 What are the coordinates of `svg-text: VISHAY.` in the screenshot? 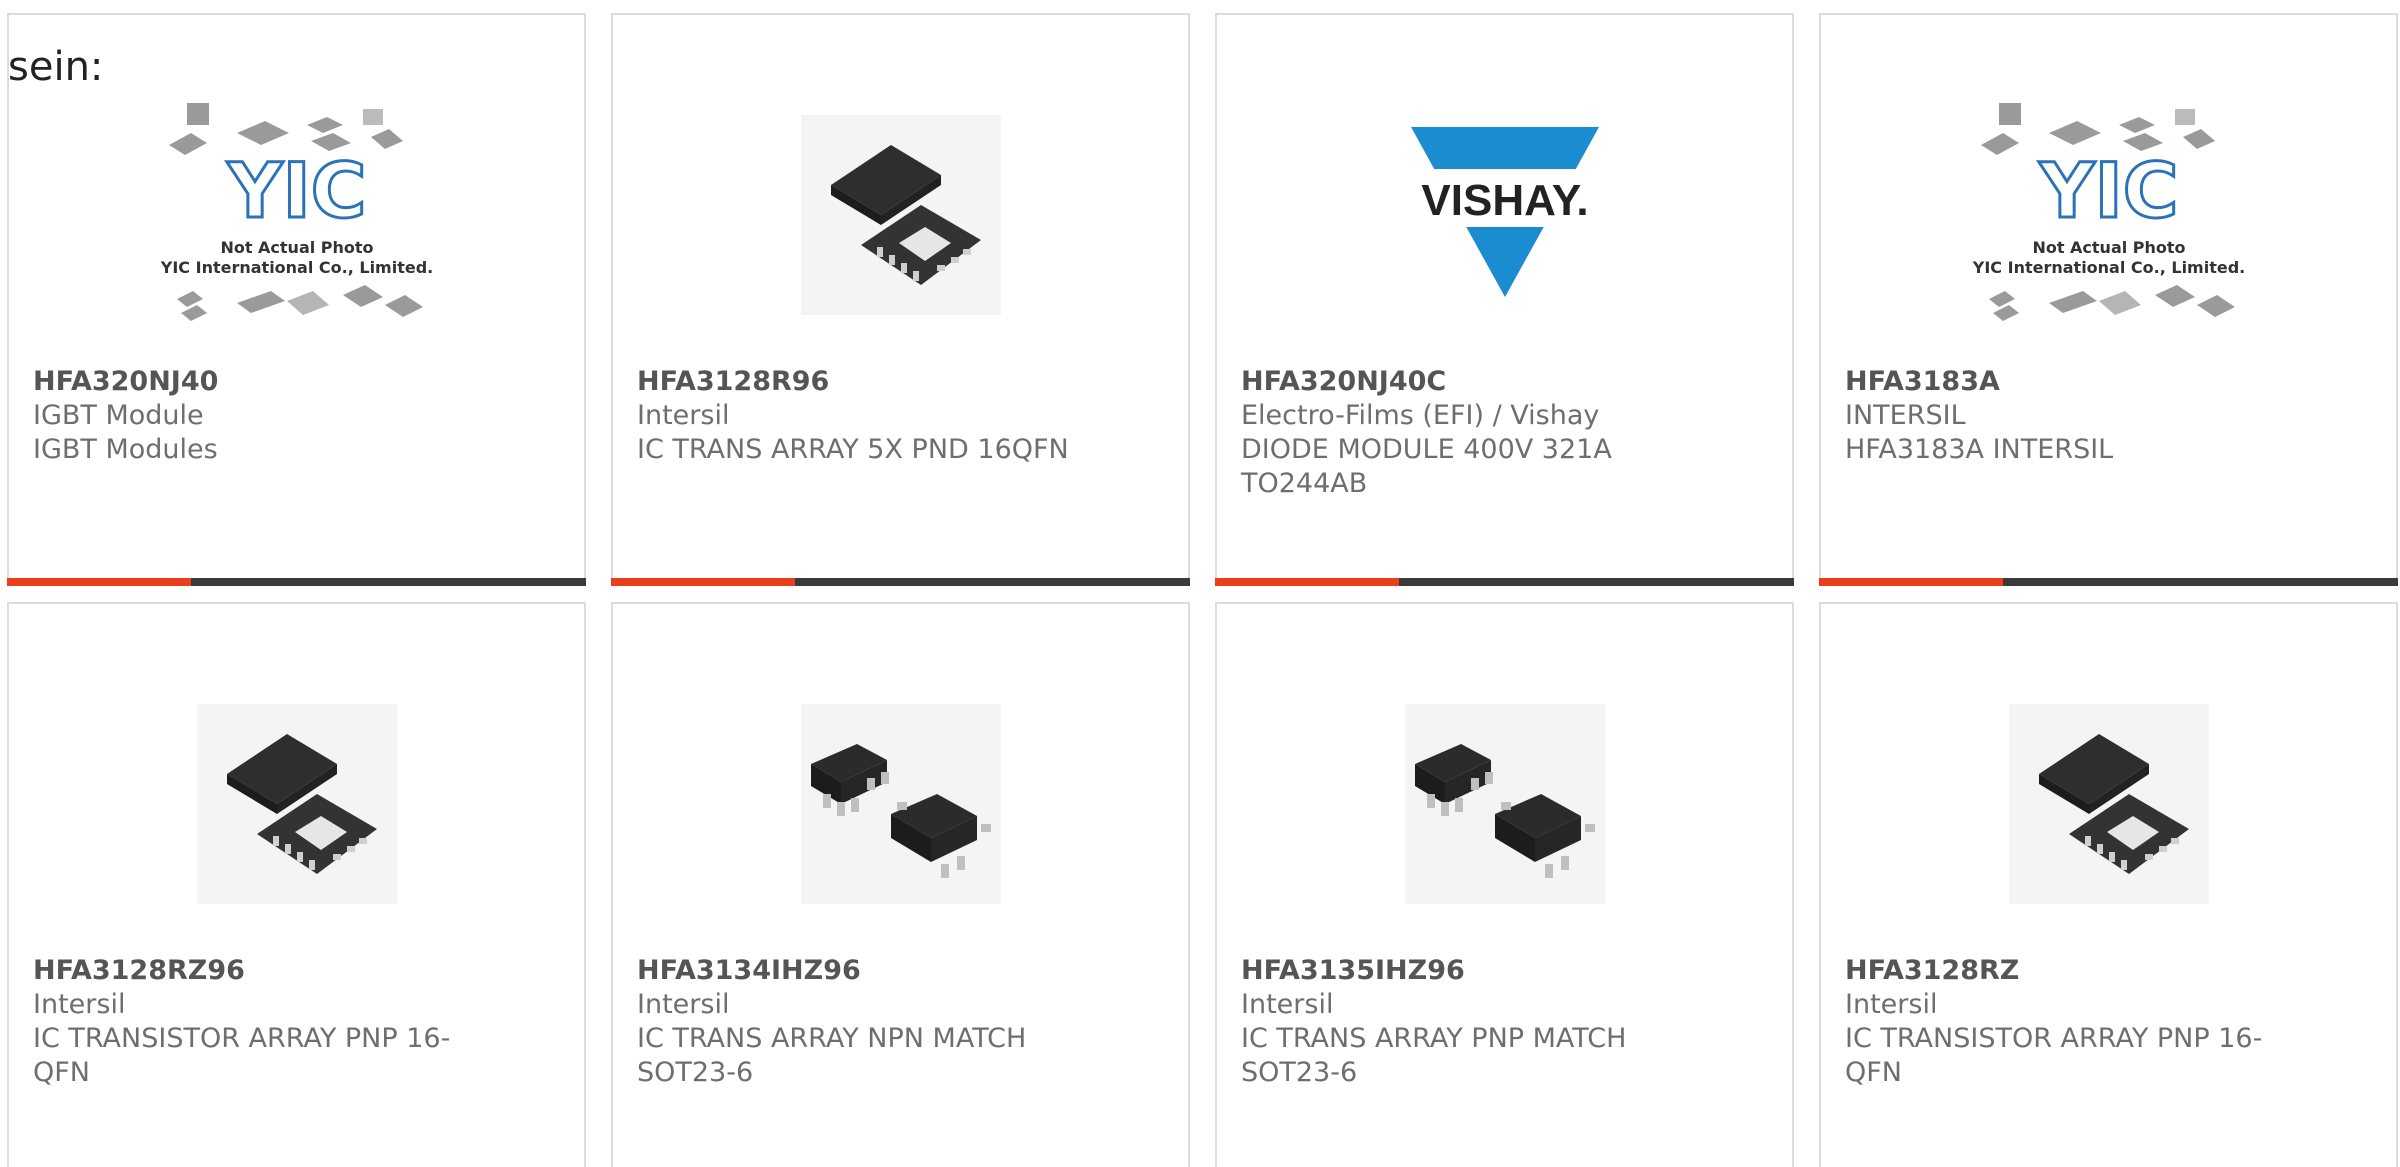 It's located at (1504, 200).